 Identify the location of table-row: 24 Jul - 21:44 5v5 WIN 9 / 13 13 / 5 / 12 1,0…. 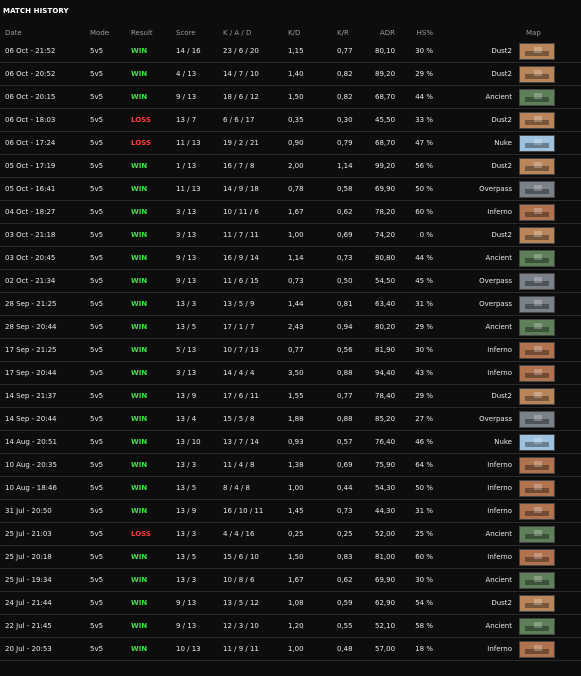
(290, 603).